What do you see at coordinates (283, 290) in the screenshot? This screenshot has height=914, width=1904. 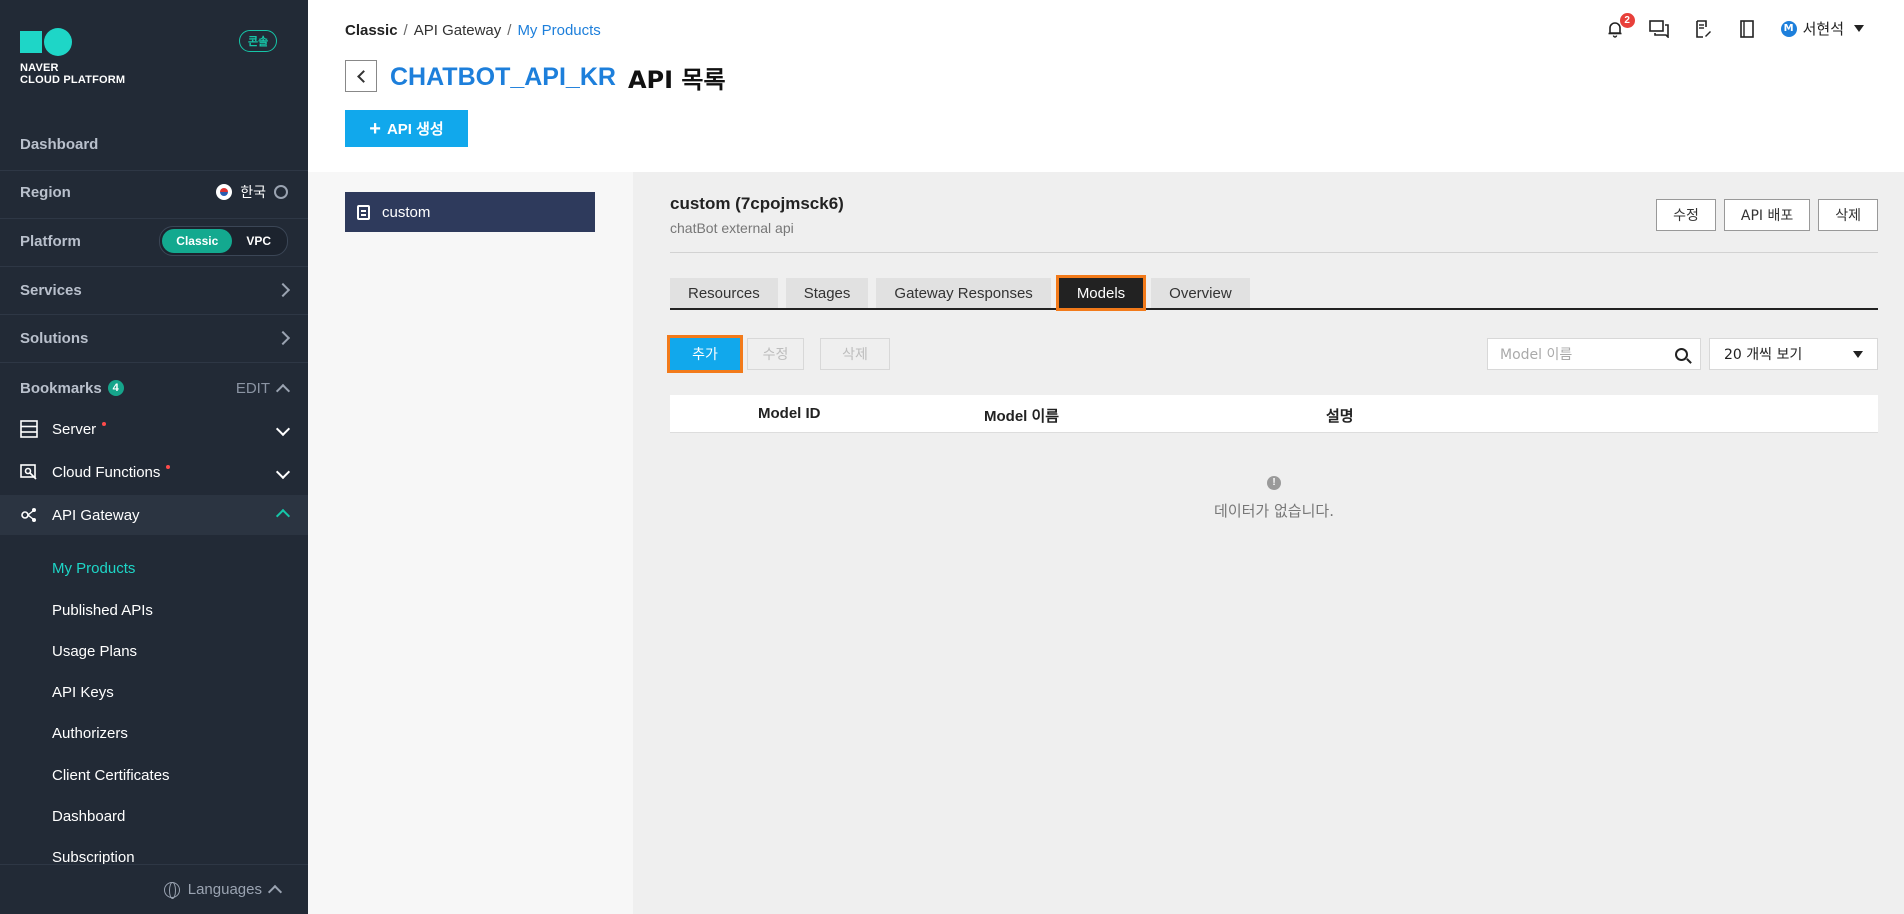 I see `chevron-right-icon` at bounding box center [283, 290].